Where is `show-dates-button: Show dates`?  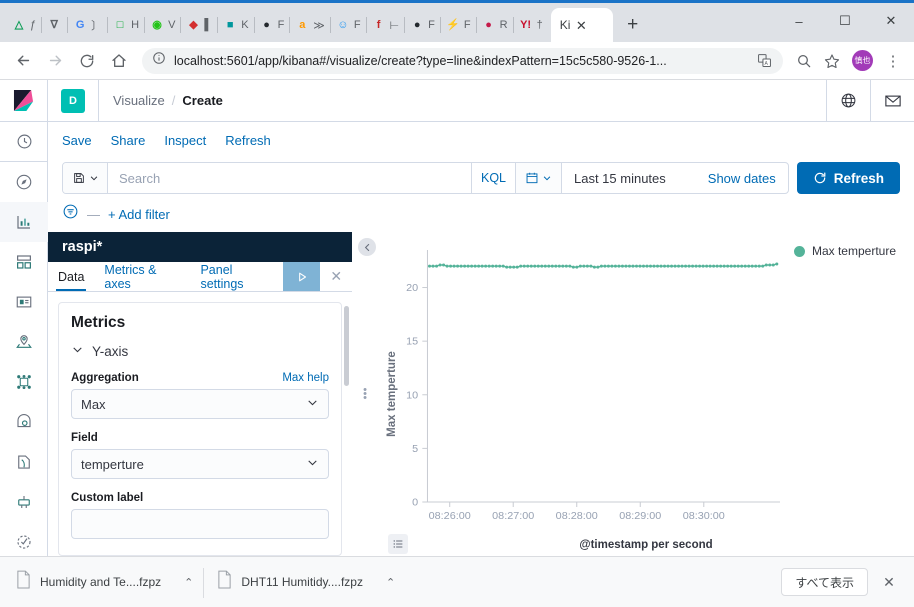 show-dates-button: Show dates is located at coordinates (742, 178).